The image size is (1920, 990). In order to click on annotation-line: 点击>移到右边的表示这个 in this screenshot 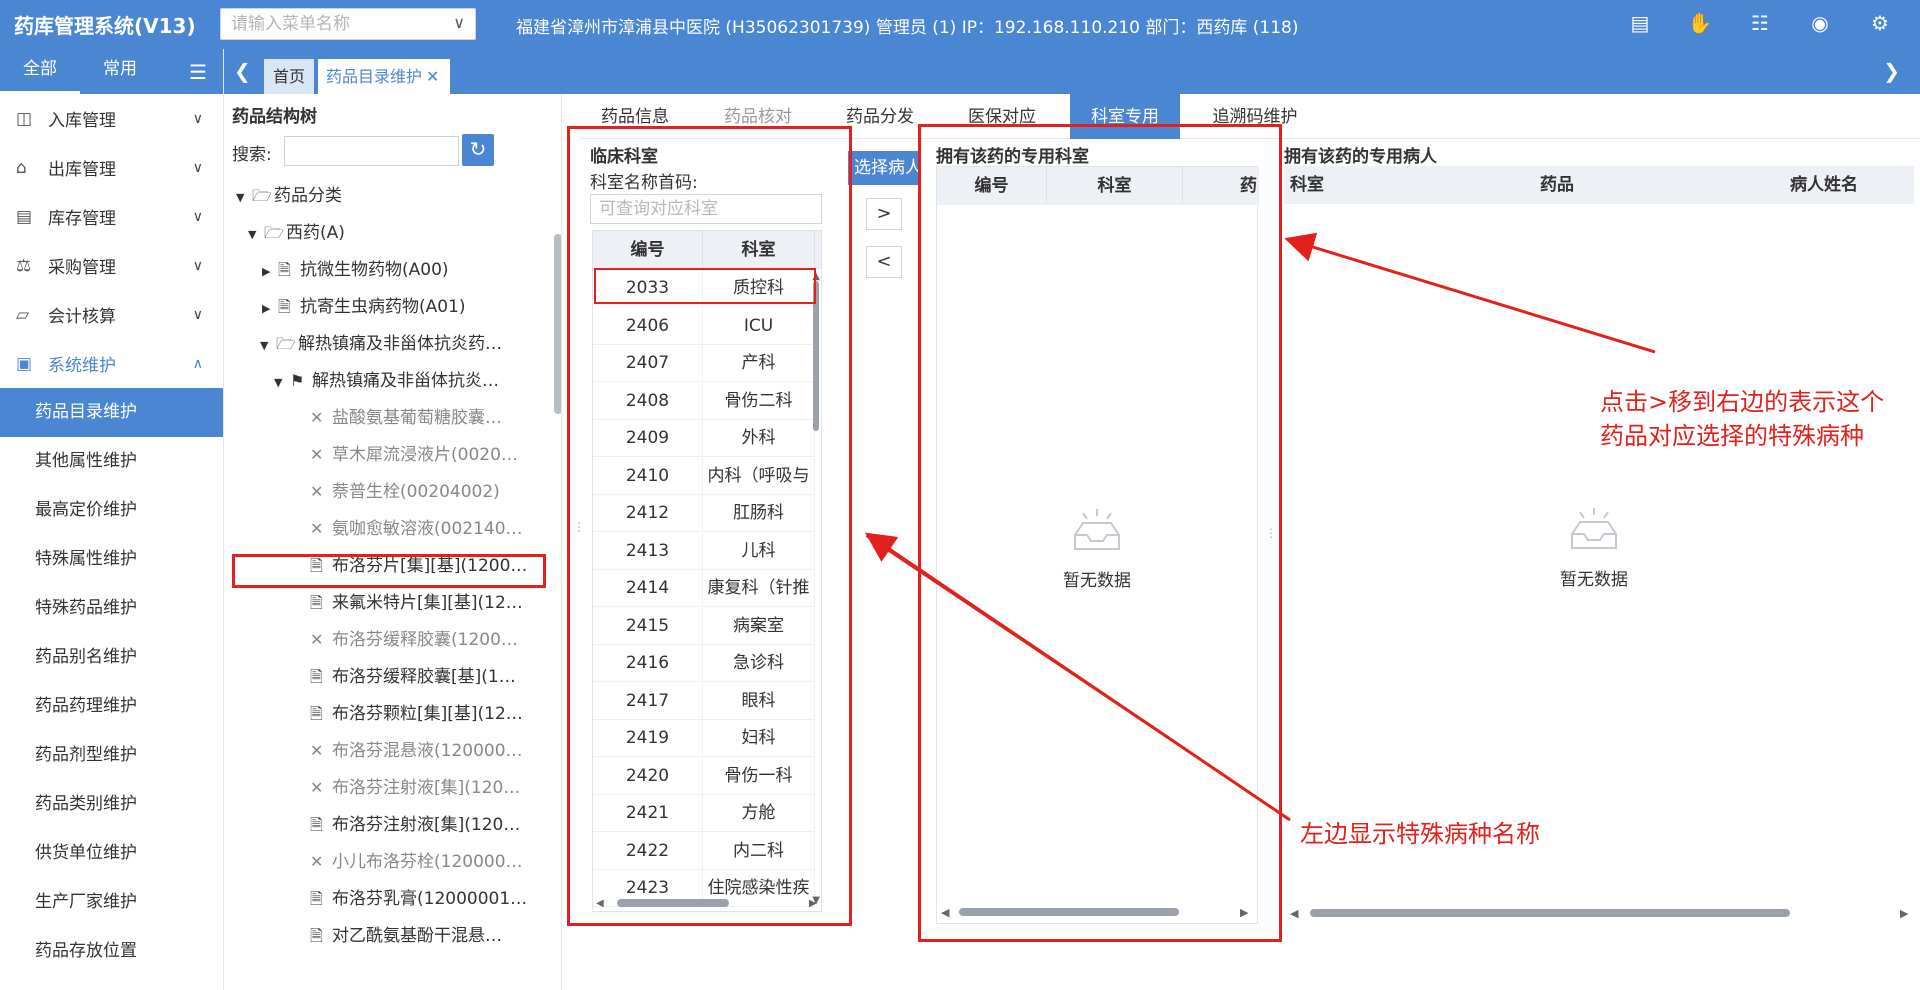, I will do `click(1742, 402)`.